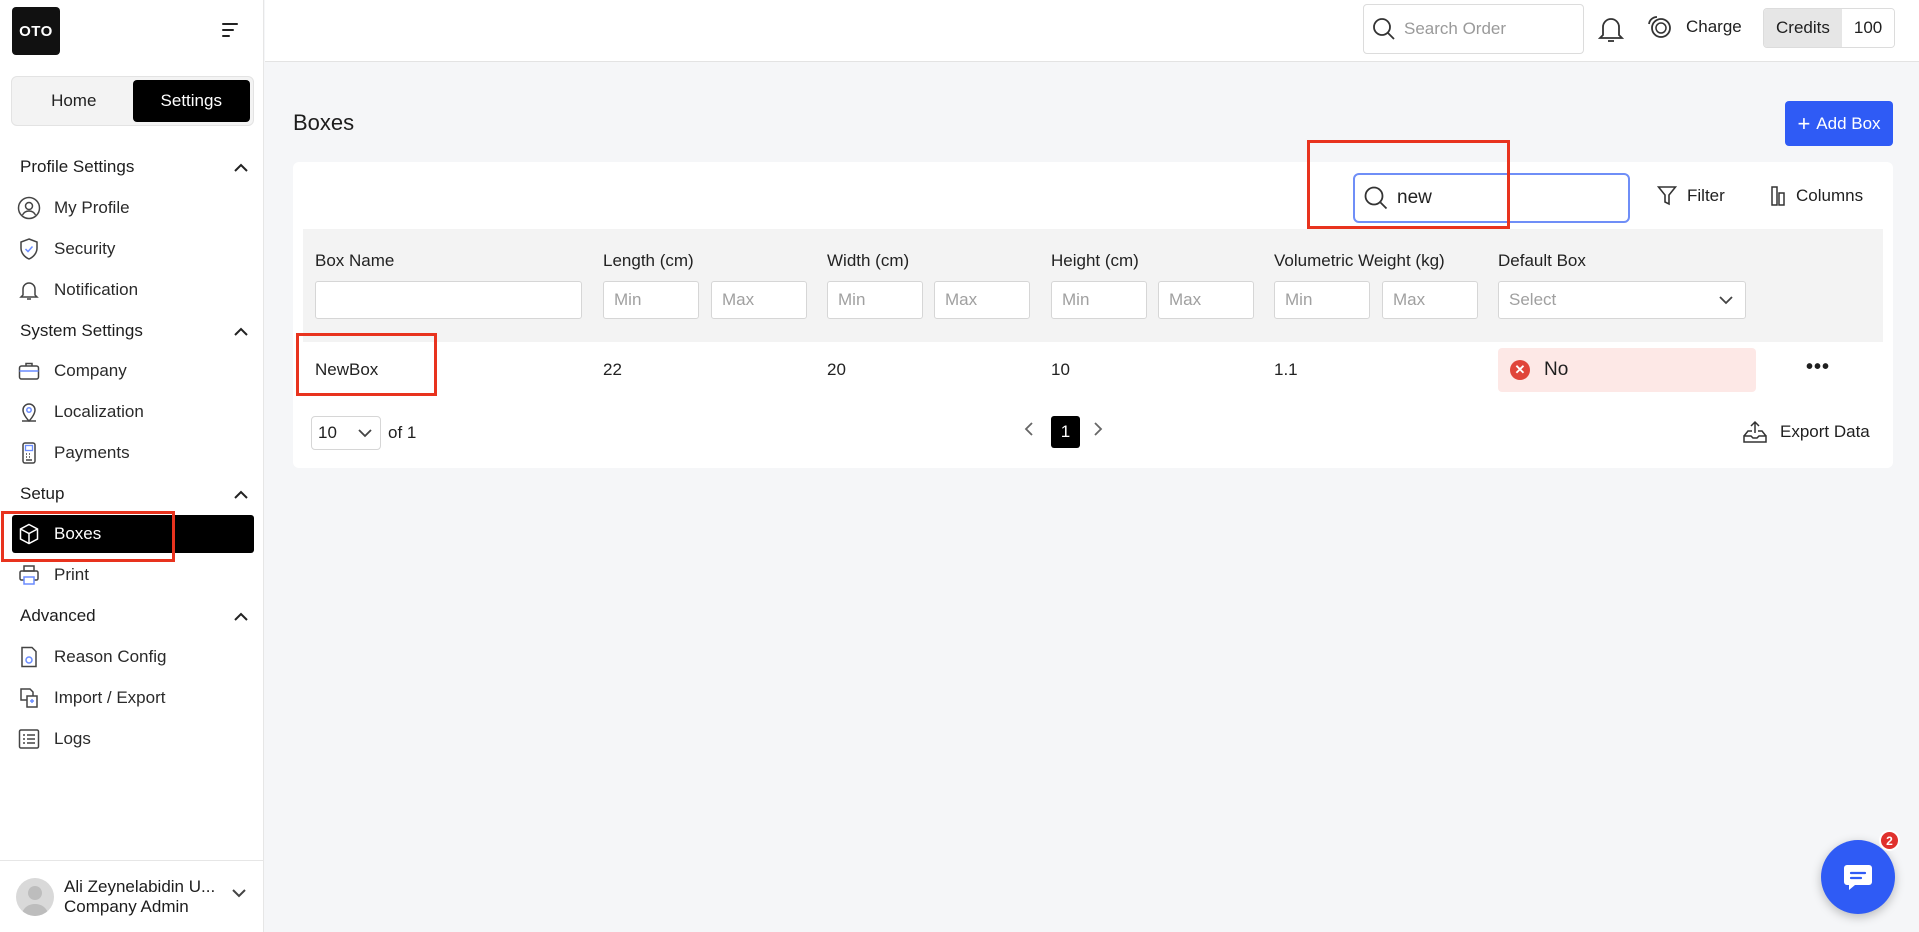  I want to click on section-title: Advanced, so click(58, 615).